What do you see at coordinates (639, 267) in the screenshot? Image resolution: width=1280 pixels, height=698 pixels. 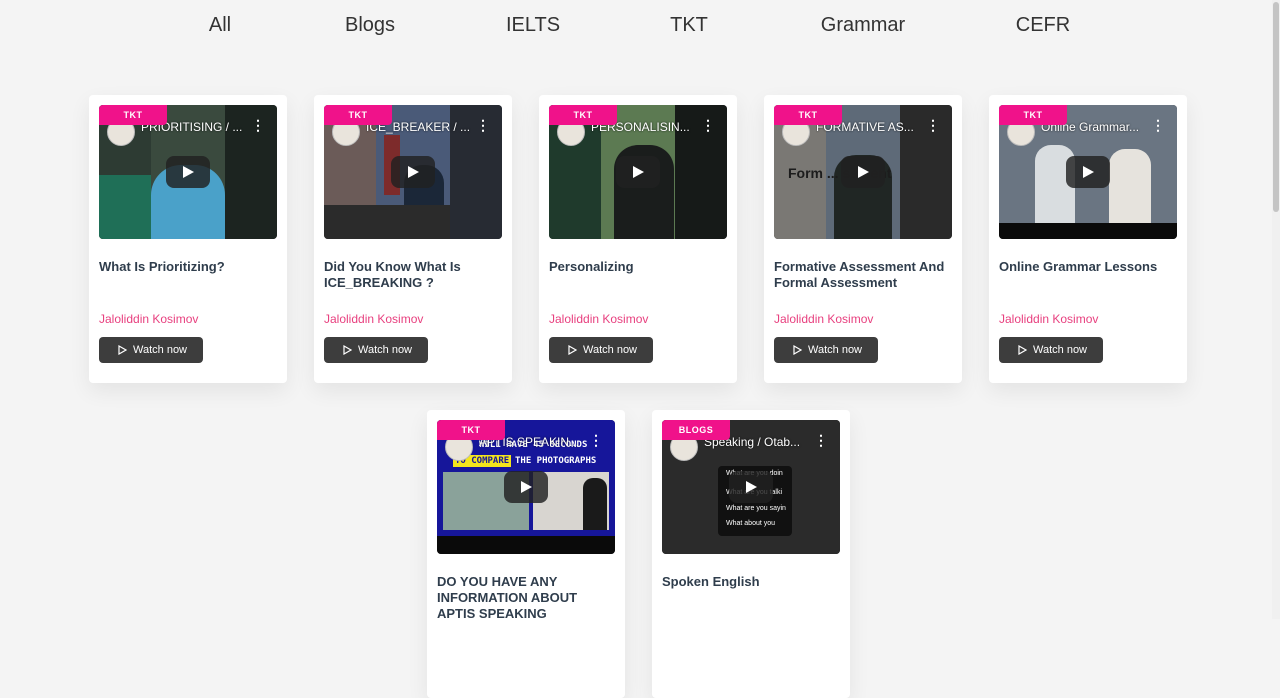 I see `card-title: Personalizing` at bounding box center [639, 267].